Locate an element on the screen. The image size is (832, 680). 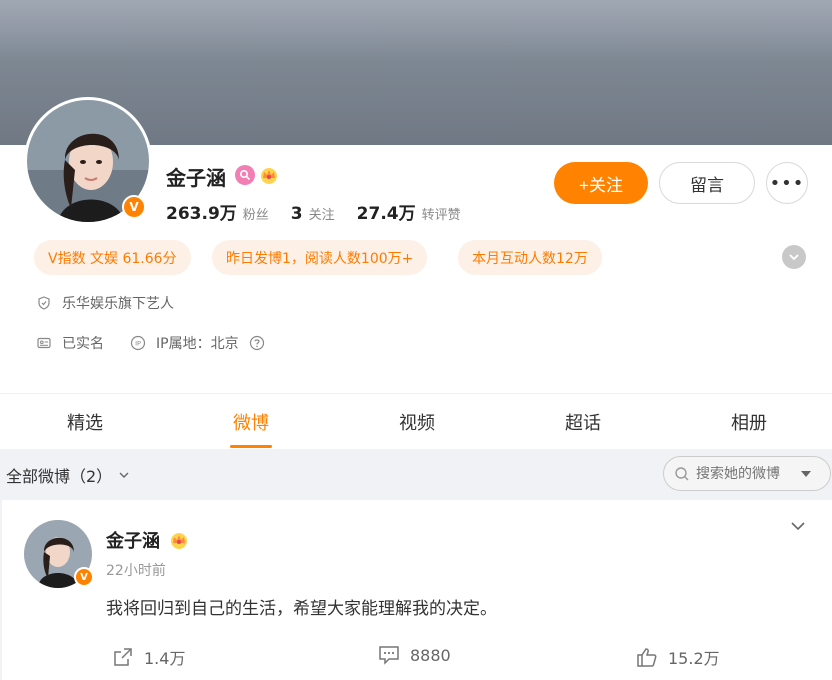
search-icon is located at coordinates (682, 473).